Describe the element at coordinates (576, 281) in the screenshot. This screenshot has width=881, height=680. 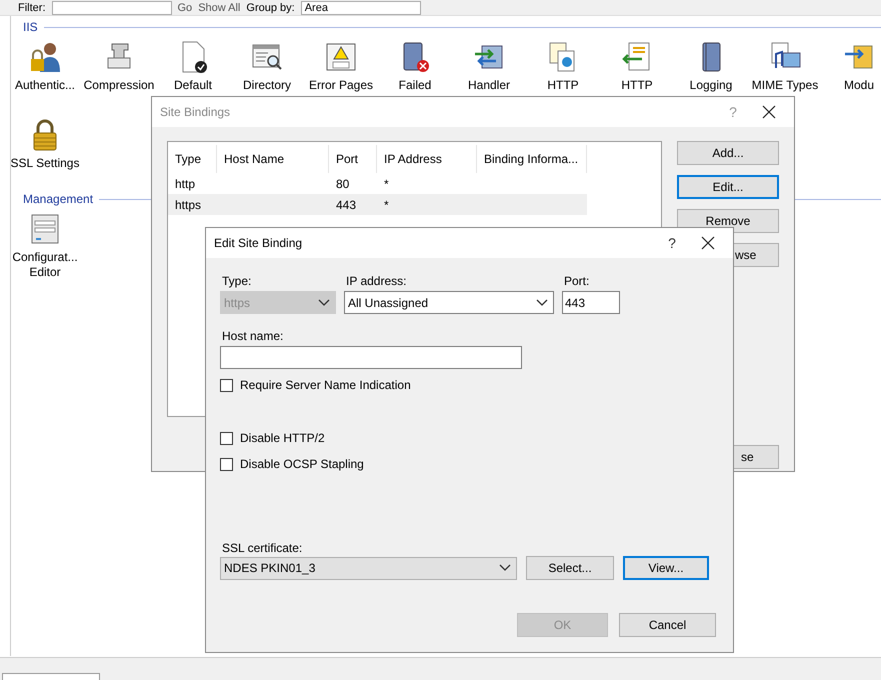
I see `port-label: Port:` at that location.